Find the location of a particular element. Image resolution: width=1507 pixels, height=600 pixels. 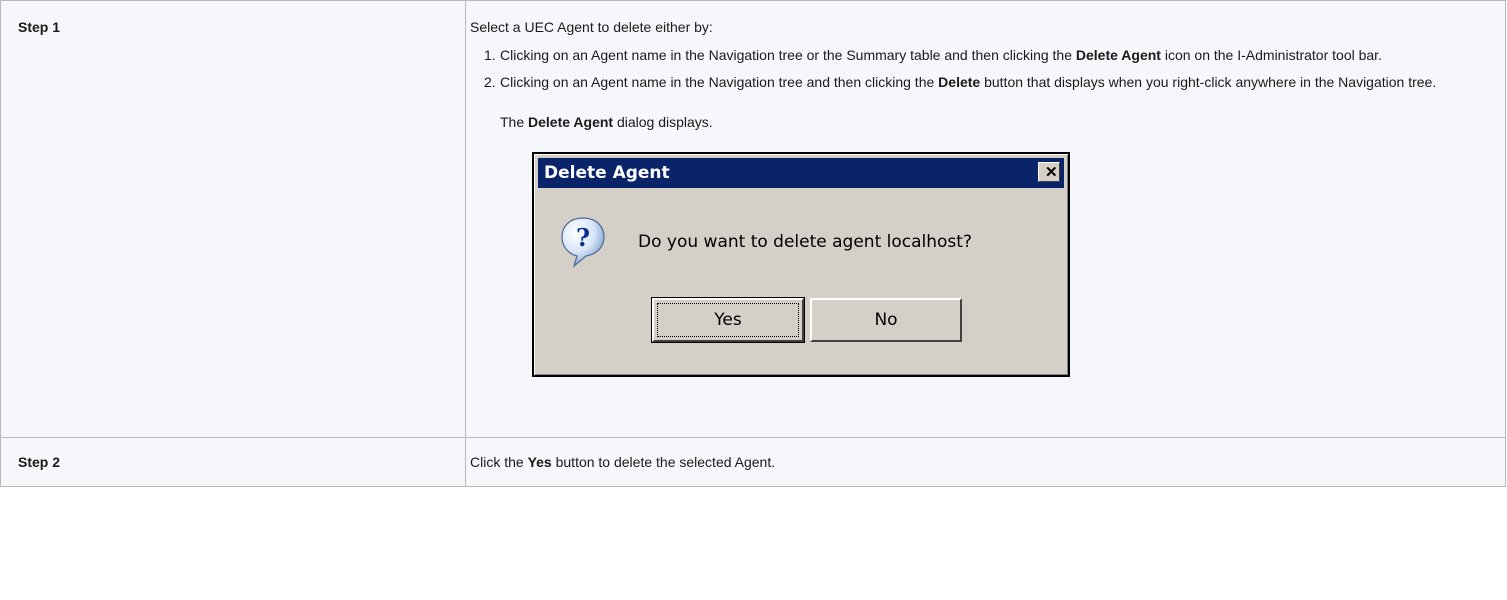

no-button: No is located at coordinates (886, 320).